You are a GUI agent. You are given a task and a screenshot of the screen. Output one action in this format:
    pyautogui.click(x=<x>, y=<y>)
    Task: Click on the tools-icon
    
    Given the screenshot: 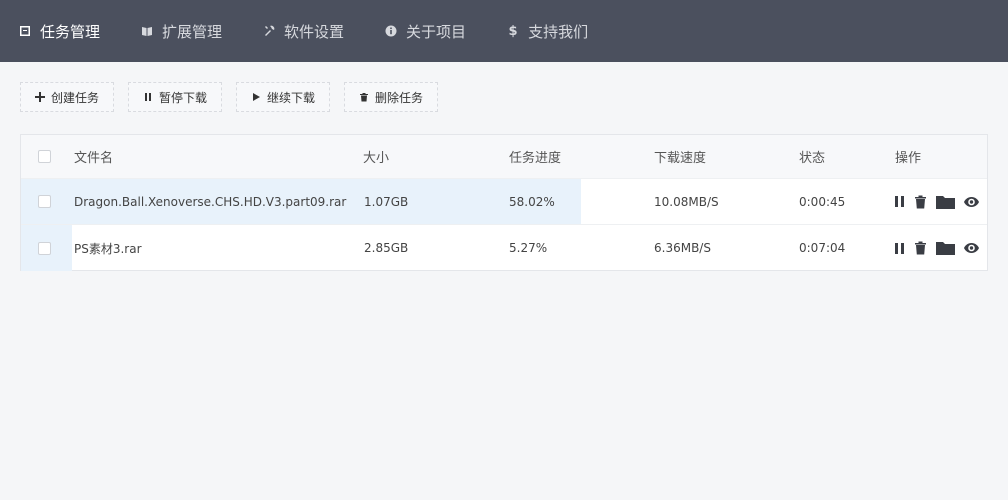 What is the action you would take?
    pyautogui.click(x=269, y=31)
    